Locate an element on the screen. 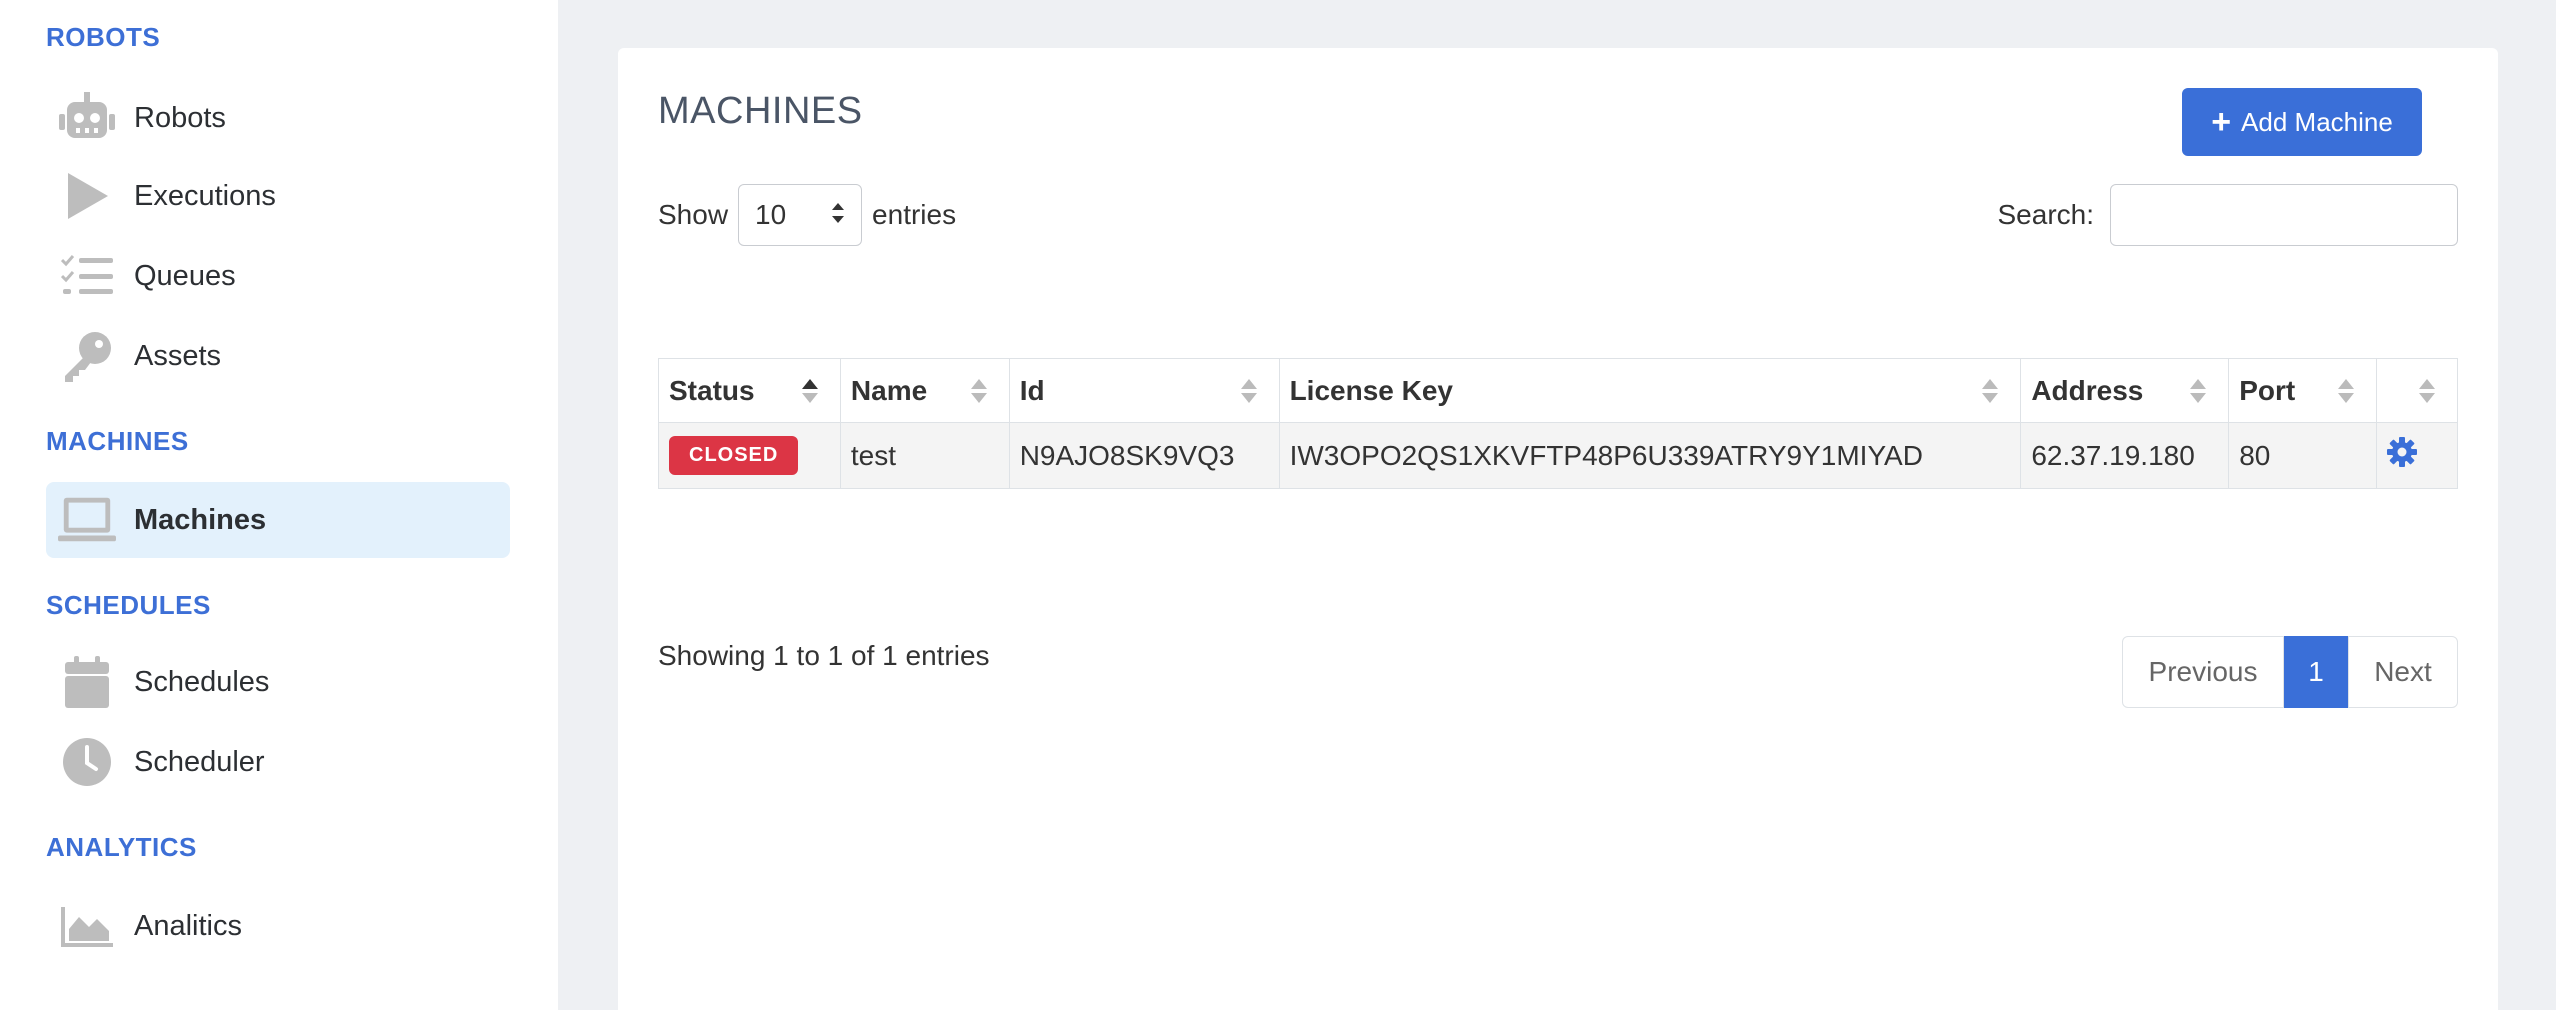 Image resolution: width=2556 pixels, height=1010 pixels. sidebar-item-label: Machines is located at coordinates (200, 519).